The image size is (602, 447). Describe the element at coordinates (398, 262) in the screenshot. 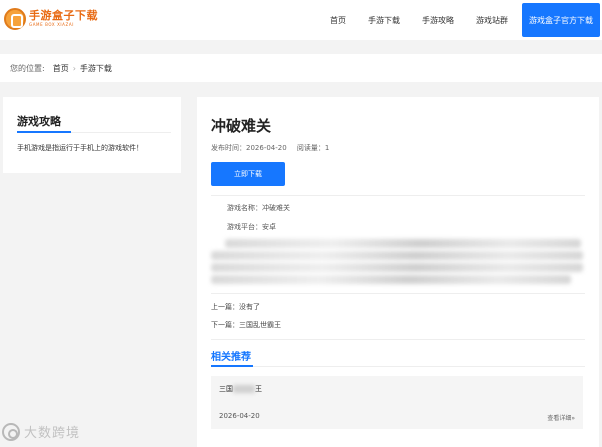

I see `blurred-description` at that location.